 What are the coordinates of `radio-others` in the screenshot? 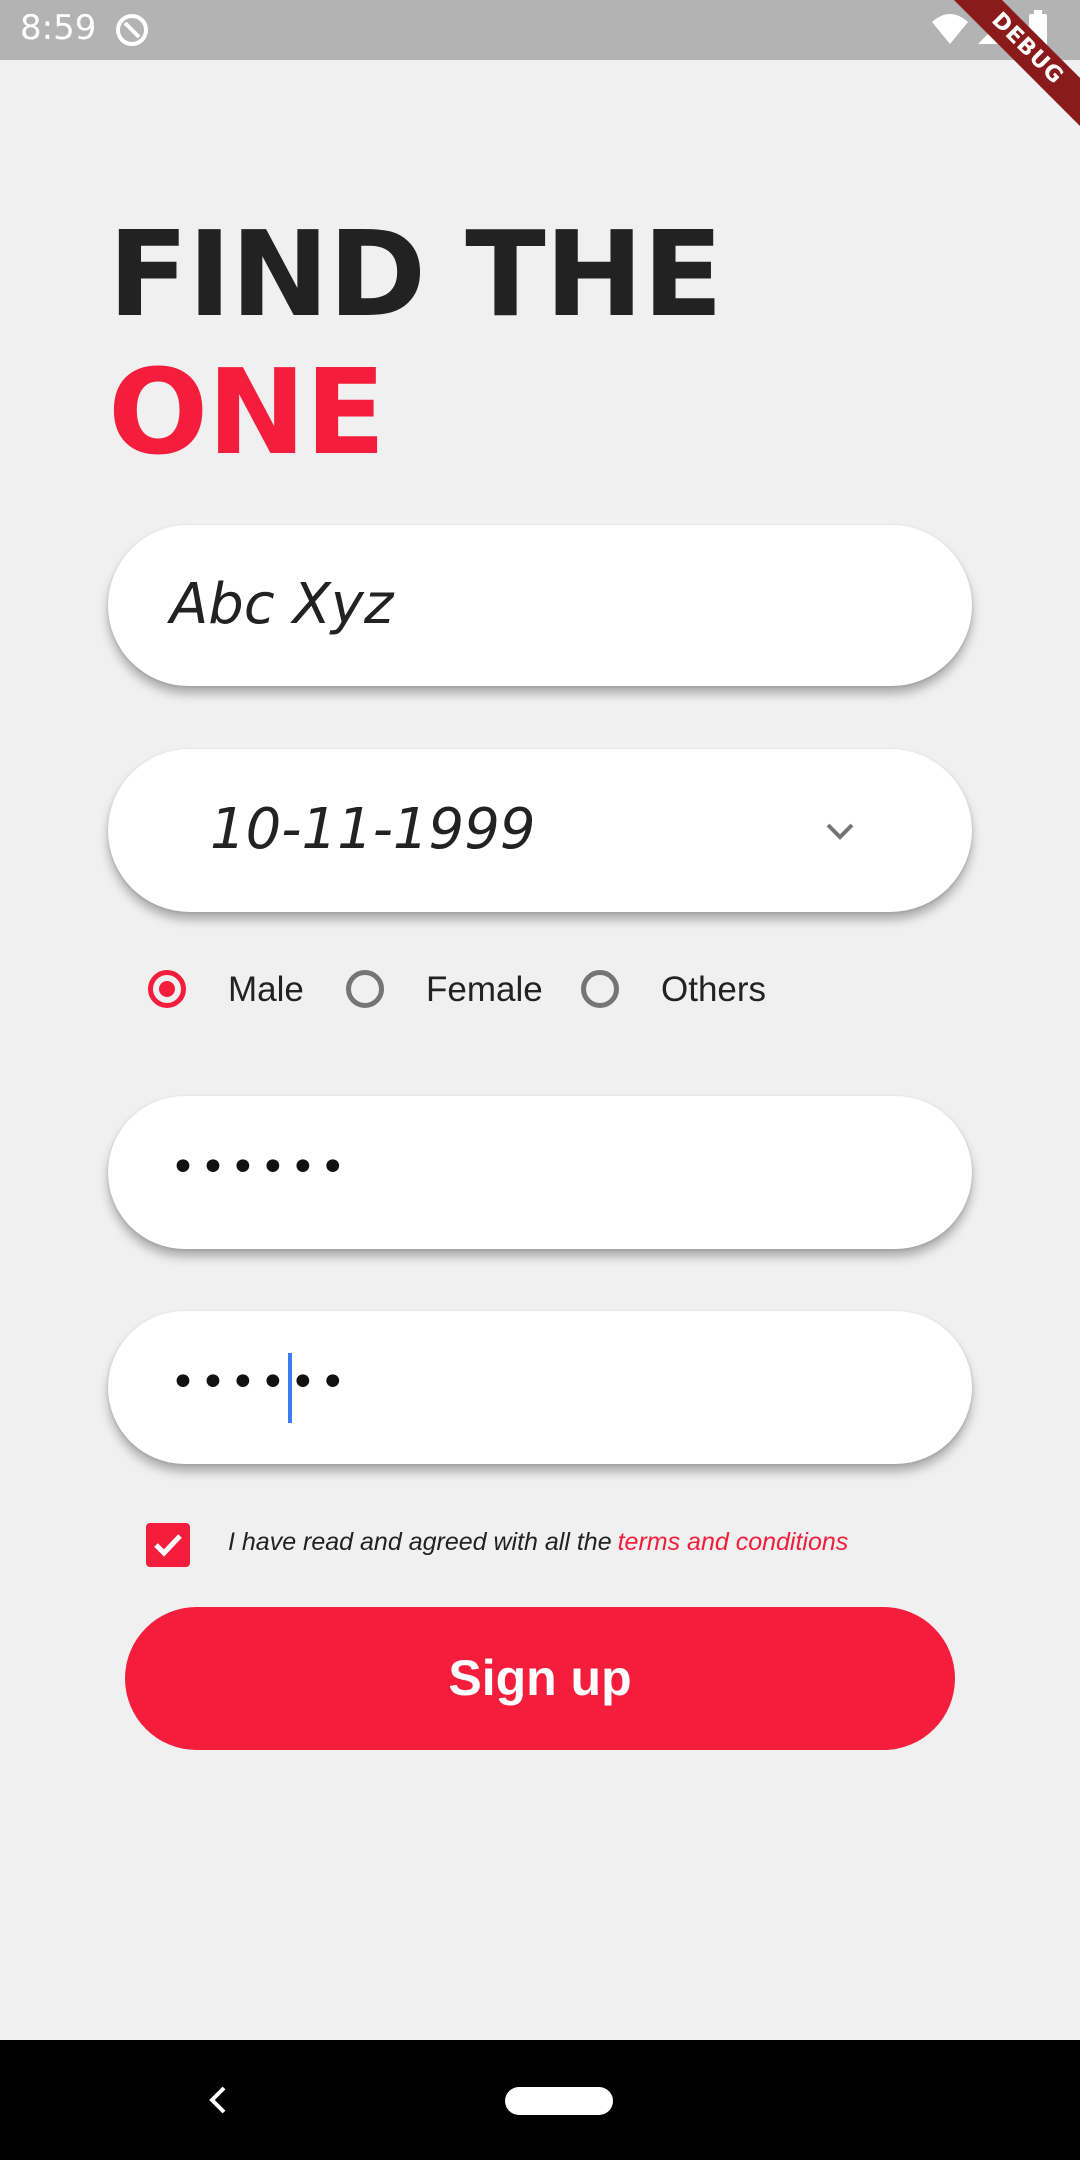 It's located at (600, 989).